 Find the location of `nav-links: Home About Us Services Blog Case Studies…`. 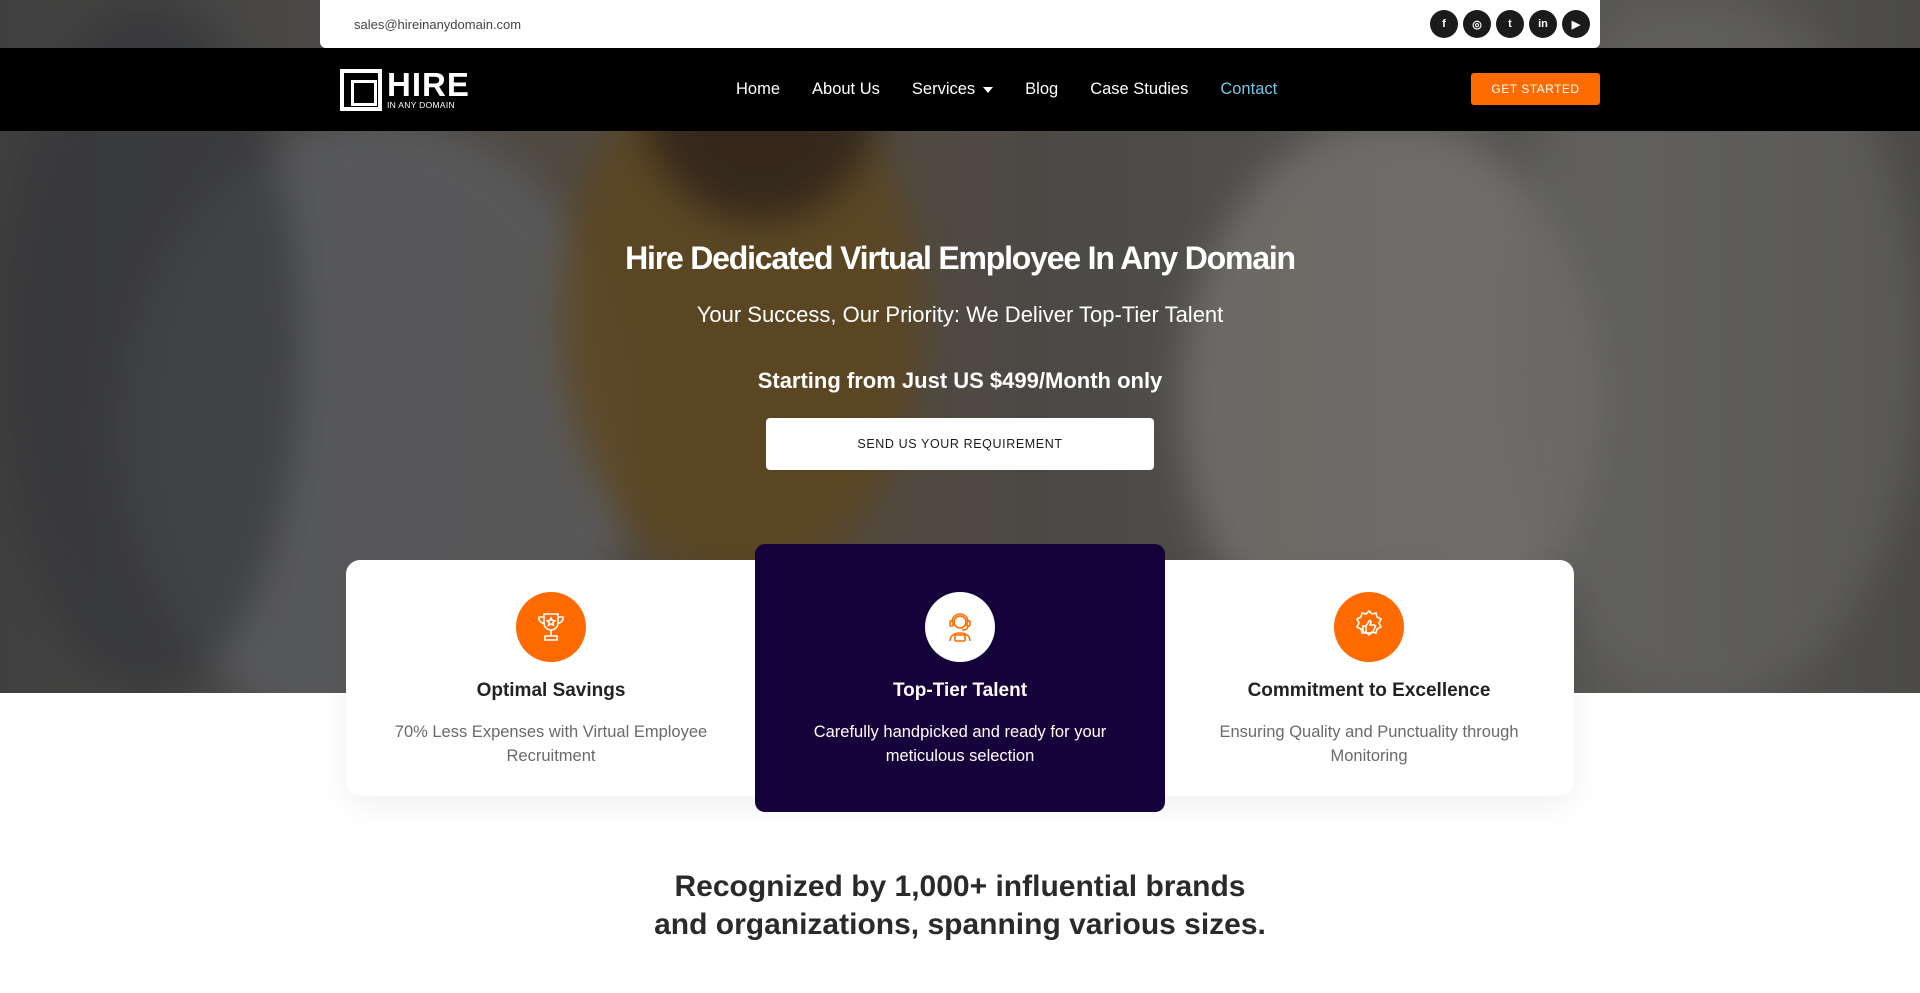

nav-links: Home About Us Services Blog Case Studies… is located at coordinates (1006, 89).